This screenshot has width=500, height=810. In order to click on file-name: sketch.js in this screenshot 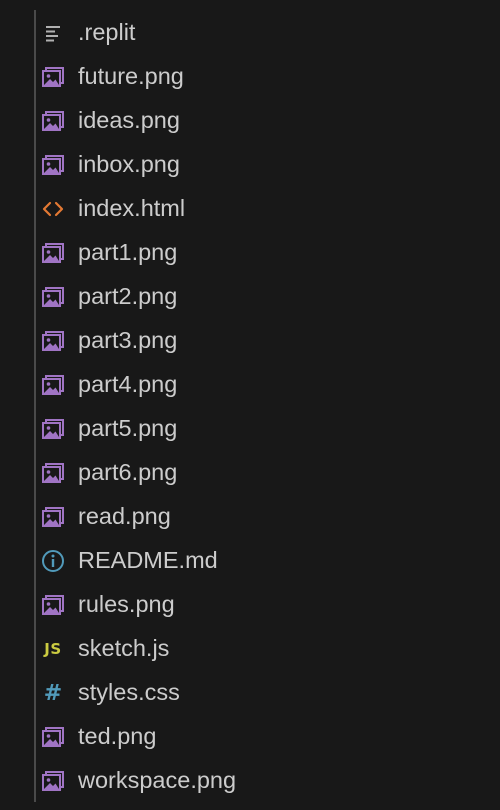, I will do `click(124, 648)`.